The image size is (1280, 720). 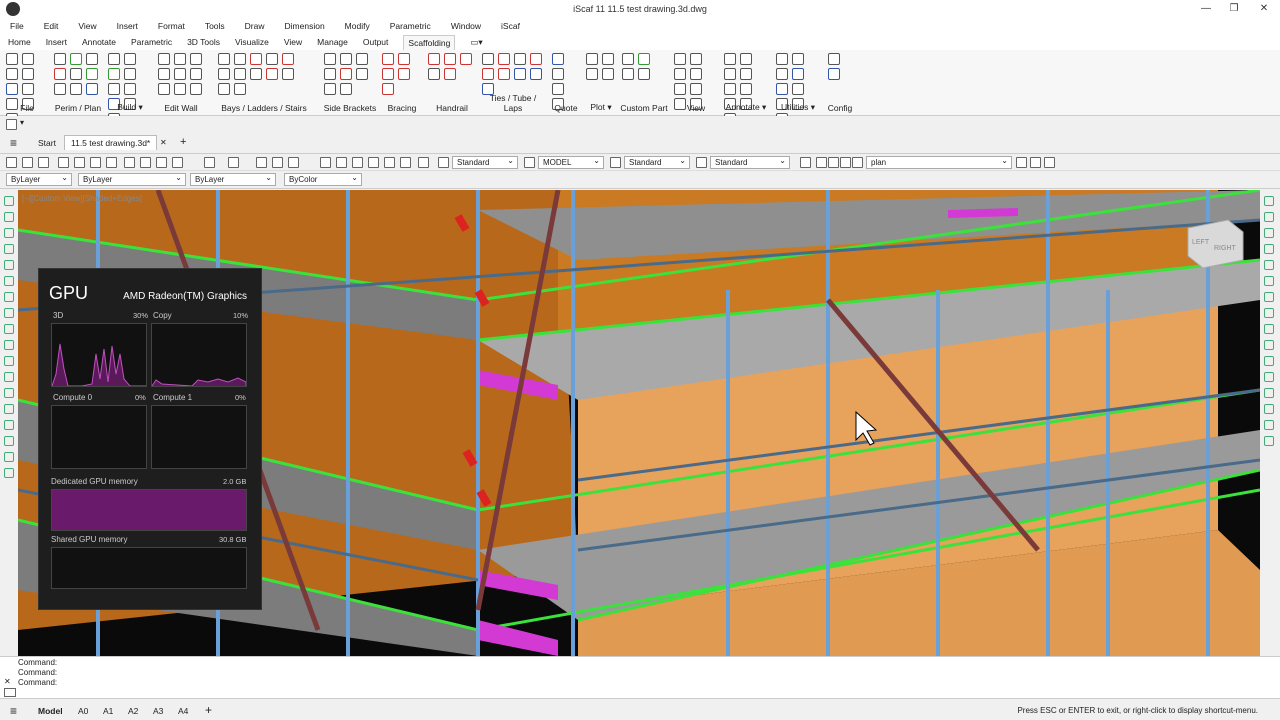 What do you see at coordinates (133, 711) in the screenshot?
I see `layout-tab-a2: A2` at bounding box center [133, 711].